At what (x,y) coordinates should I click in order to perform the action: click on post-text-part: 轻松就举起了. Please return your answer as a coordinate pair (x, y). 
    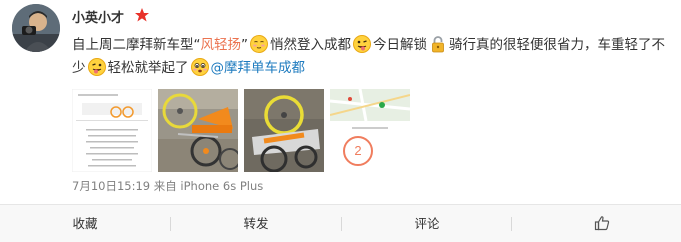
    Looking at the image, I should click on (148, 68).